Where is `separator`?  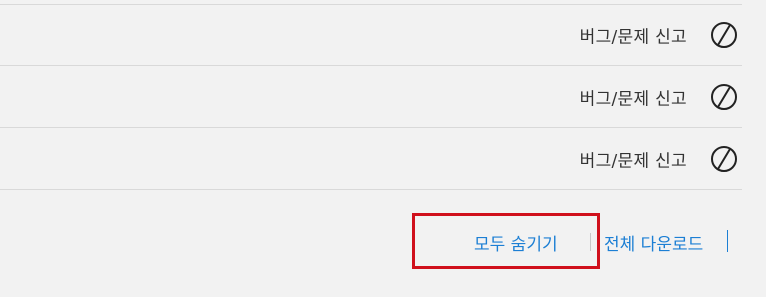 separator is located at coordinates (590, 242).